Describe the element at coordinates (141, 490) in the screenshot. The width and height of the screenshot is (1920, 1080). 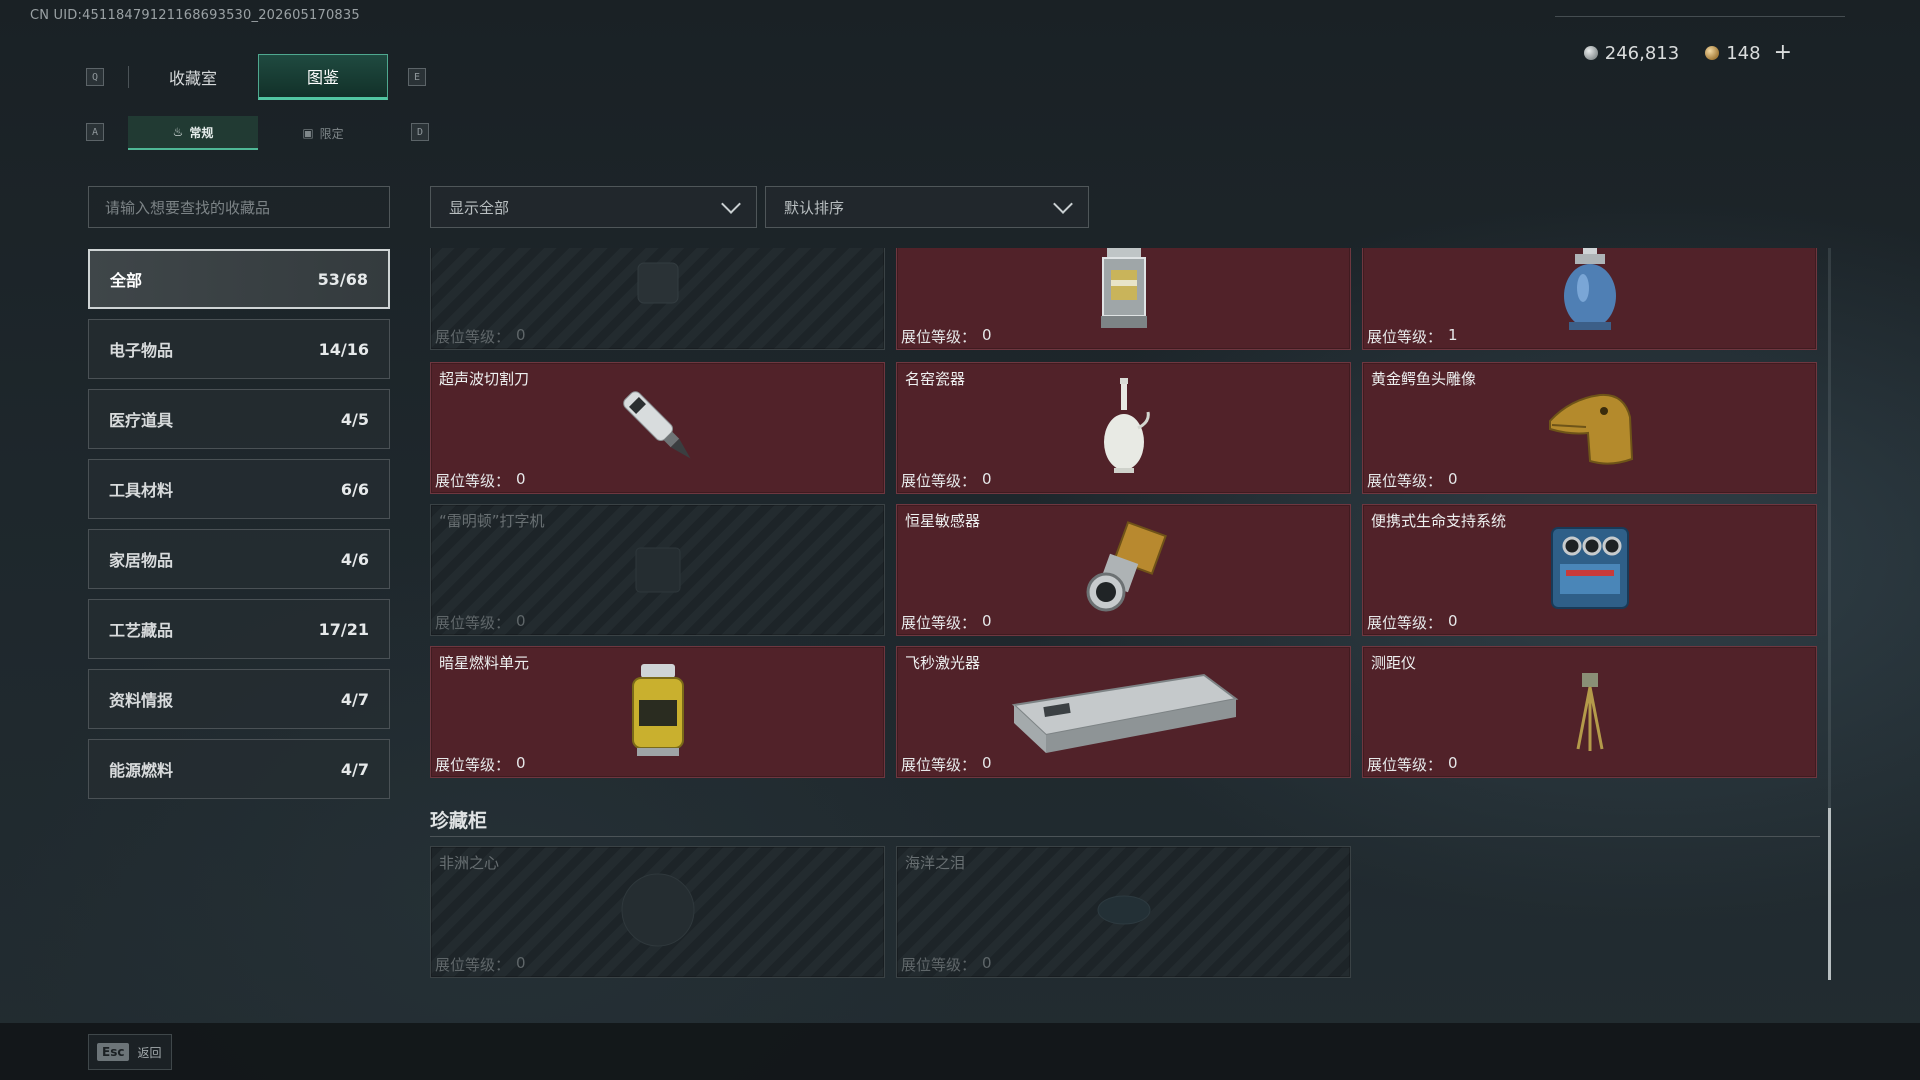
I see `category-label: 工具材料` at that location.